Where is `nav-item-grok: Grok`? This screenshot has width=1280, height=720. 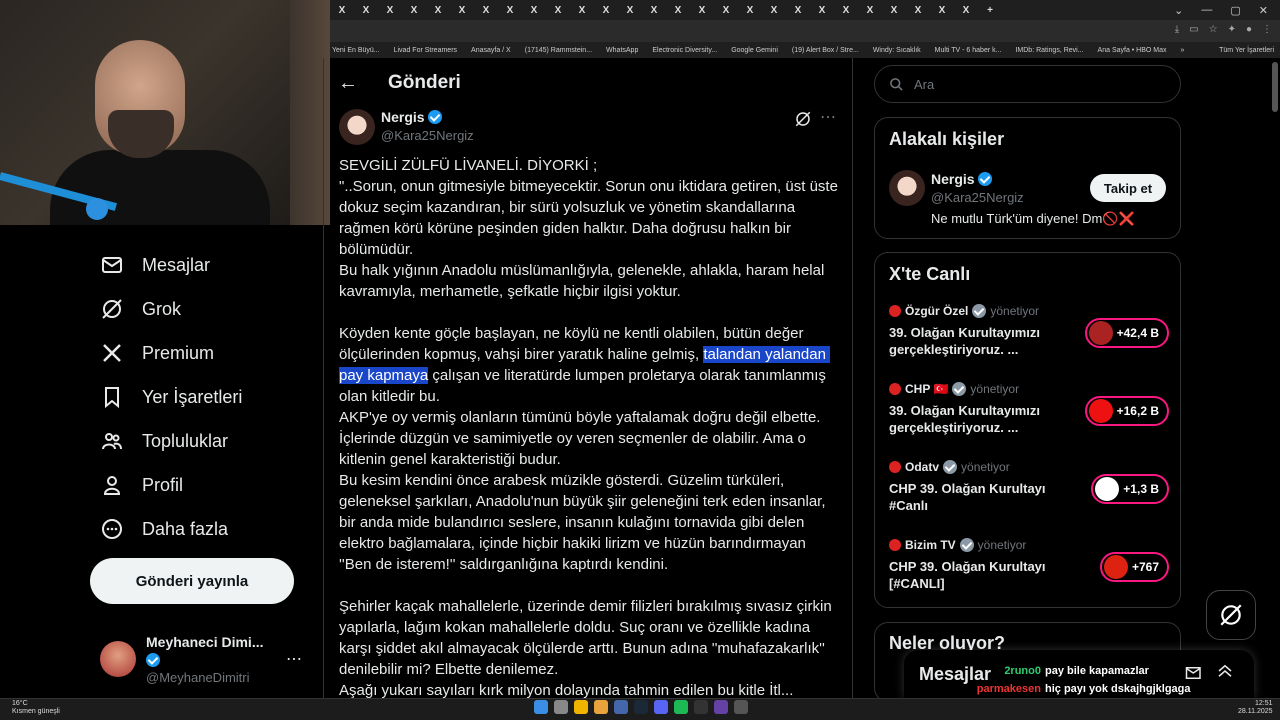 nav-item-grok: Grok is located at coordinates (140, 309).